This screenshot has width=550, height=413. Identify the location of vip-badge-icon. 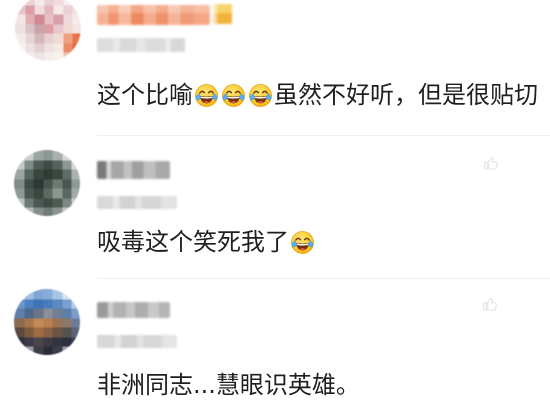
(222, 14).